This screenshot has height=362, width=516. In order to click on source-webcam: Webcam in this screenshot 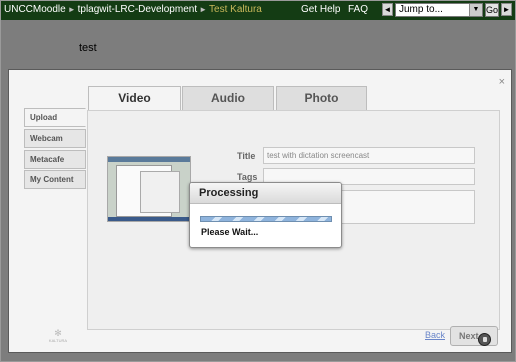, I will do `click(55, 138)`.